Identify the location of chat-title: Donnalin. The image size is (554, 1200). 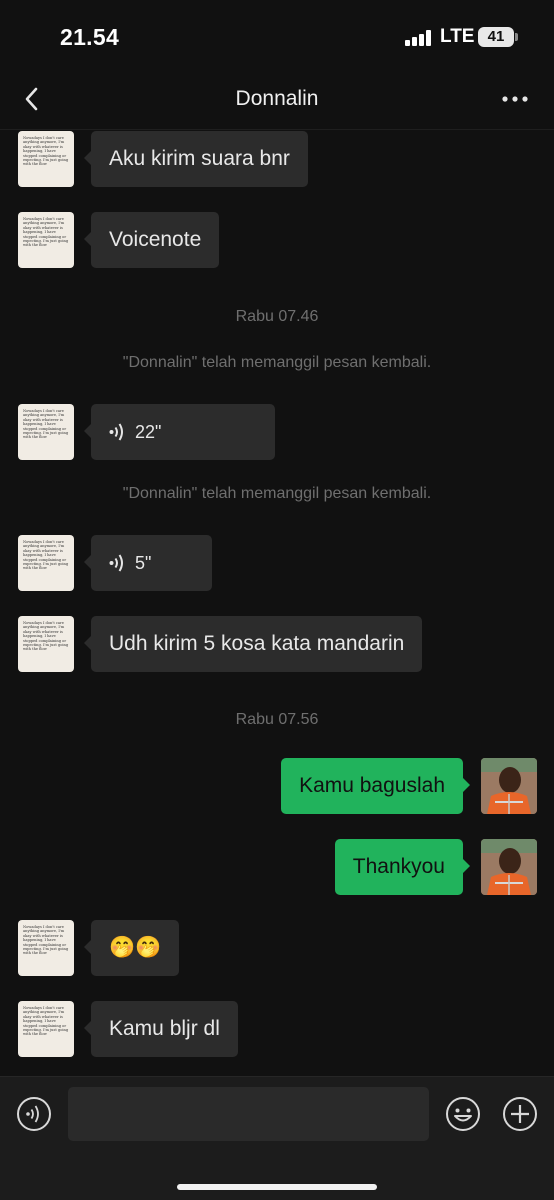
(277, 98).